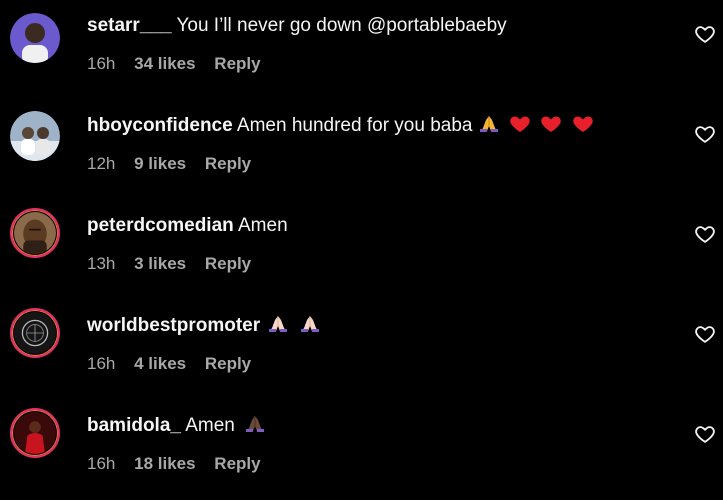 Image resolution: width=723 pixels, height=500 pixels. Describe the element at coordinates (173, 325) in the screenshot. I see `comment-username: worldbestpromoter` at that location.